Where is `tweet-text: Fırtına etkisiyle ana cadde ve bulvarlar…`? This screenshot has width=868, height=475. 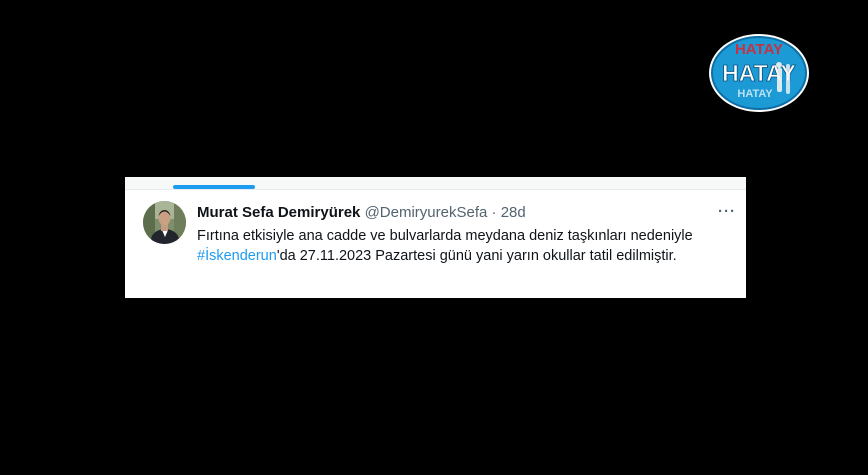
tweet-text: Fırtına etkisiyle ana cadde ve bulvarlar… is located at coordinates (467, 246).